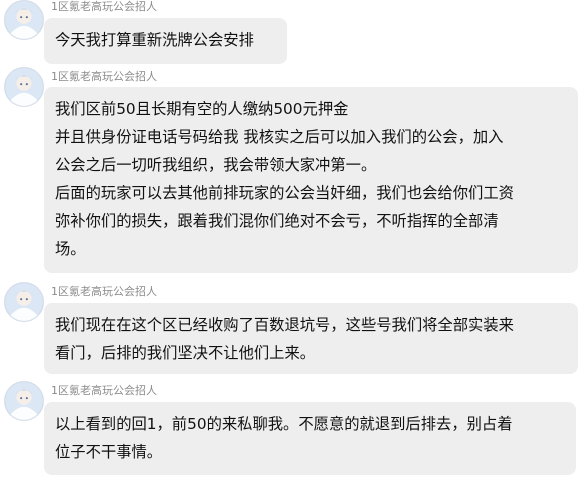 Image resolution: width=585 pixels, height=482 pixels. I want to click on message-bubble: 今天我打算重新洗牌公会安排, so click(165, 41).